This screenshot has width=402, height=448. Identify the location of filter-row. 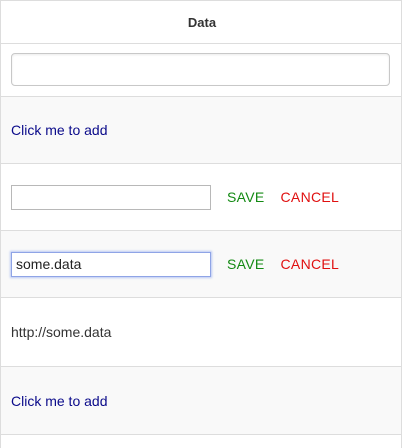
(201, 70).